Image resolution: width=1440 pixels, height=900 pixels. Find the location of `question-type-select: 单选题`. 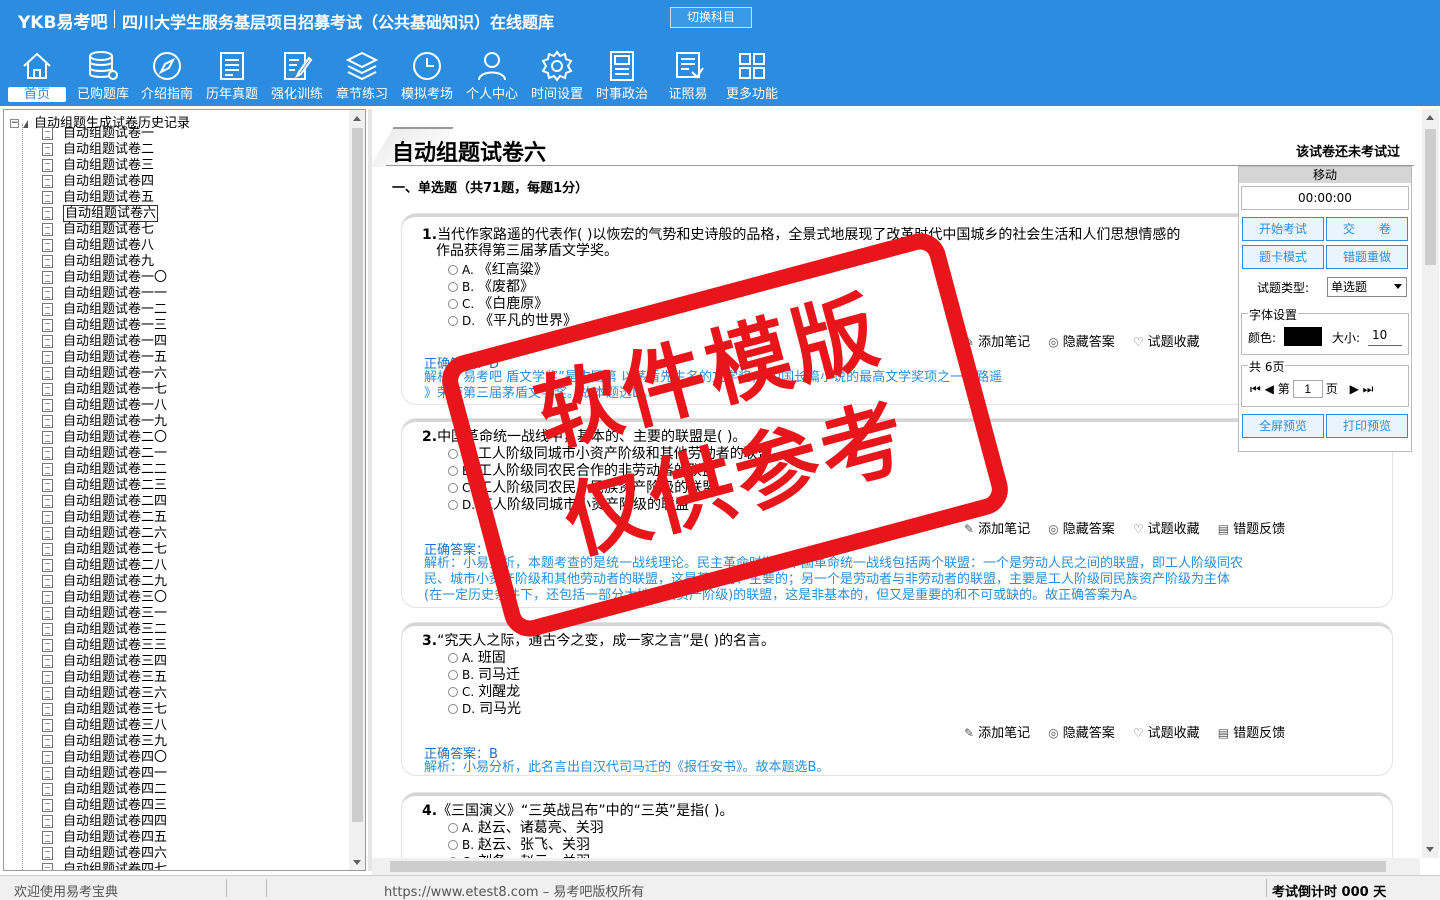

question-type-select: 单选题 is located at coordinates (1367, 287).